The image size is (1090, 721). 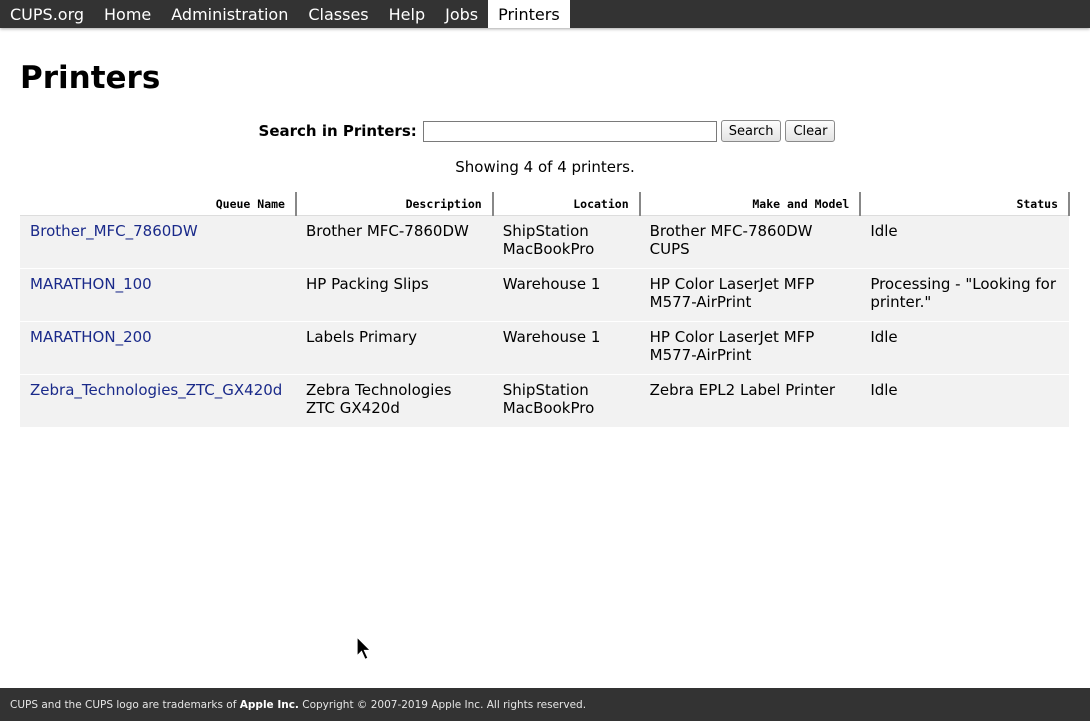 What do you see at coordinates (123, 704) in the screenshot?
I see `footer-prefix: CUPS and the CUPS logo are trademarks of` at bounding box center [123, 704].